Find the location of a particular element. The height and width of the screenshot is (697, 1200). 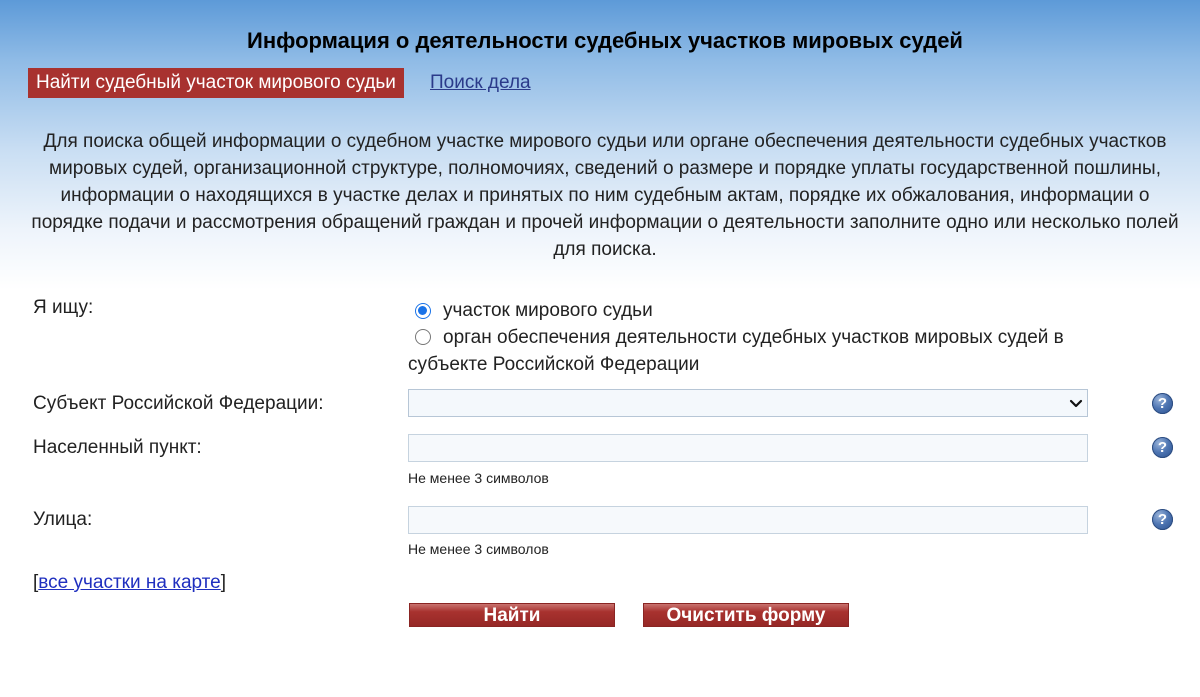

locality-input is located at coordinates (748, 448).